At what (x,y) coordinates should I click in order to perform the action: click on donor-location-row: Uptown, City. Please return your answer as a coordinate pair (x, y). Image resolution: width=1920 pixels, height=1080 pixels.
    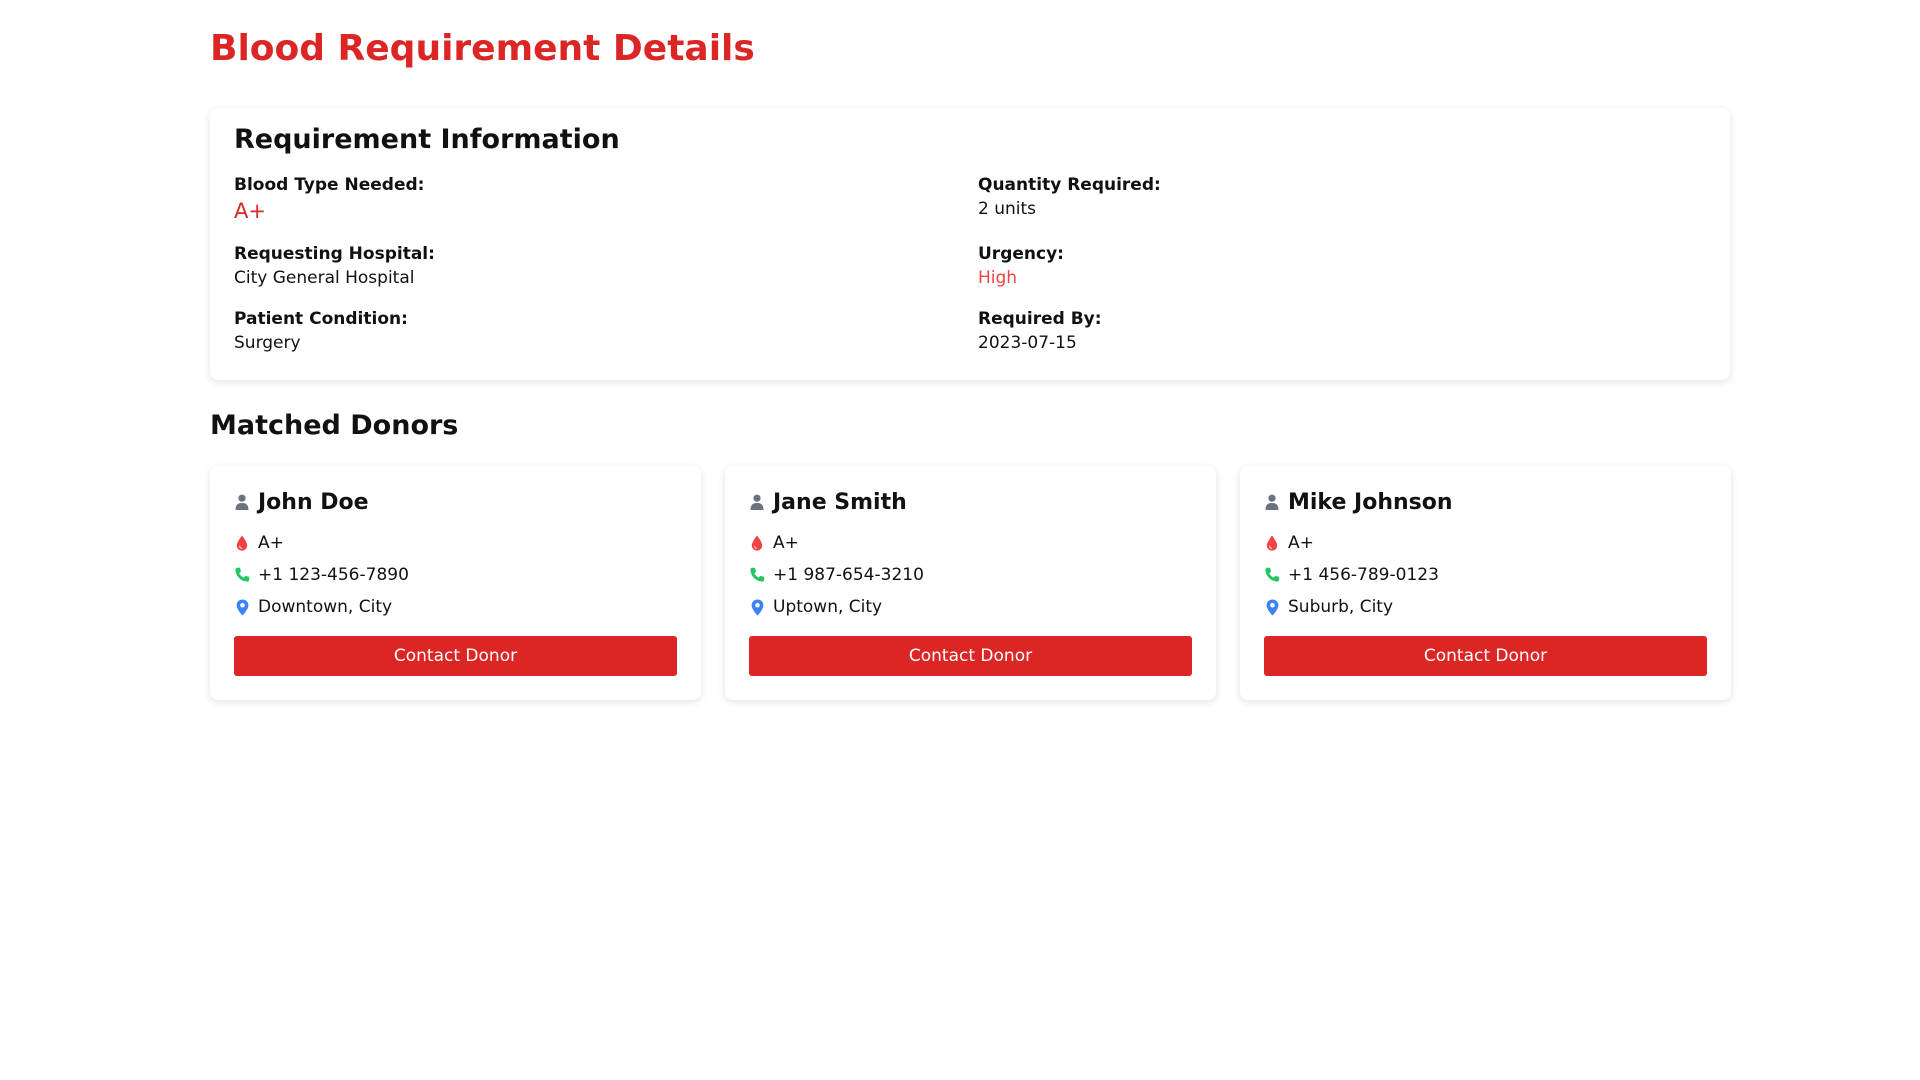
    Looking at the image, I should click on (815, 607).